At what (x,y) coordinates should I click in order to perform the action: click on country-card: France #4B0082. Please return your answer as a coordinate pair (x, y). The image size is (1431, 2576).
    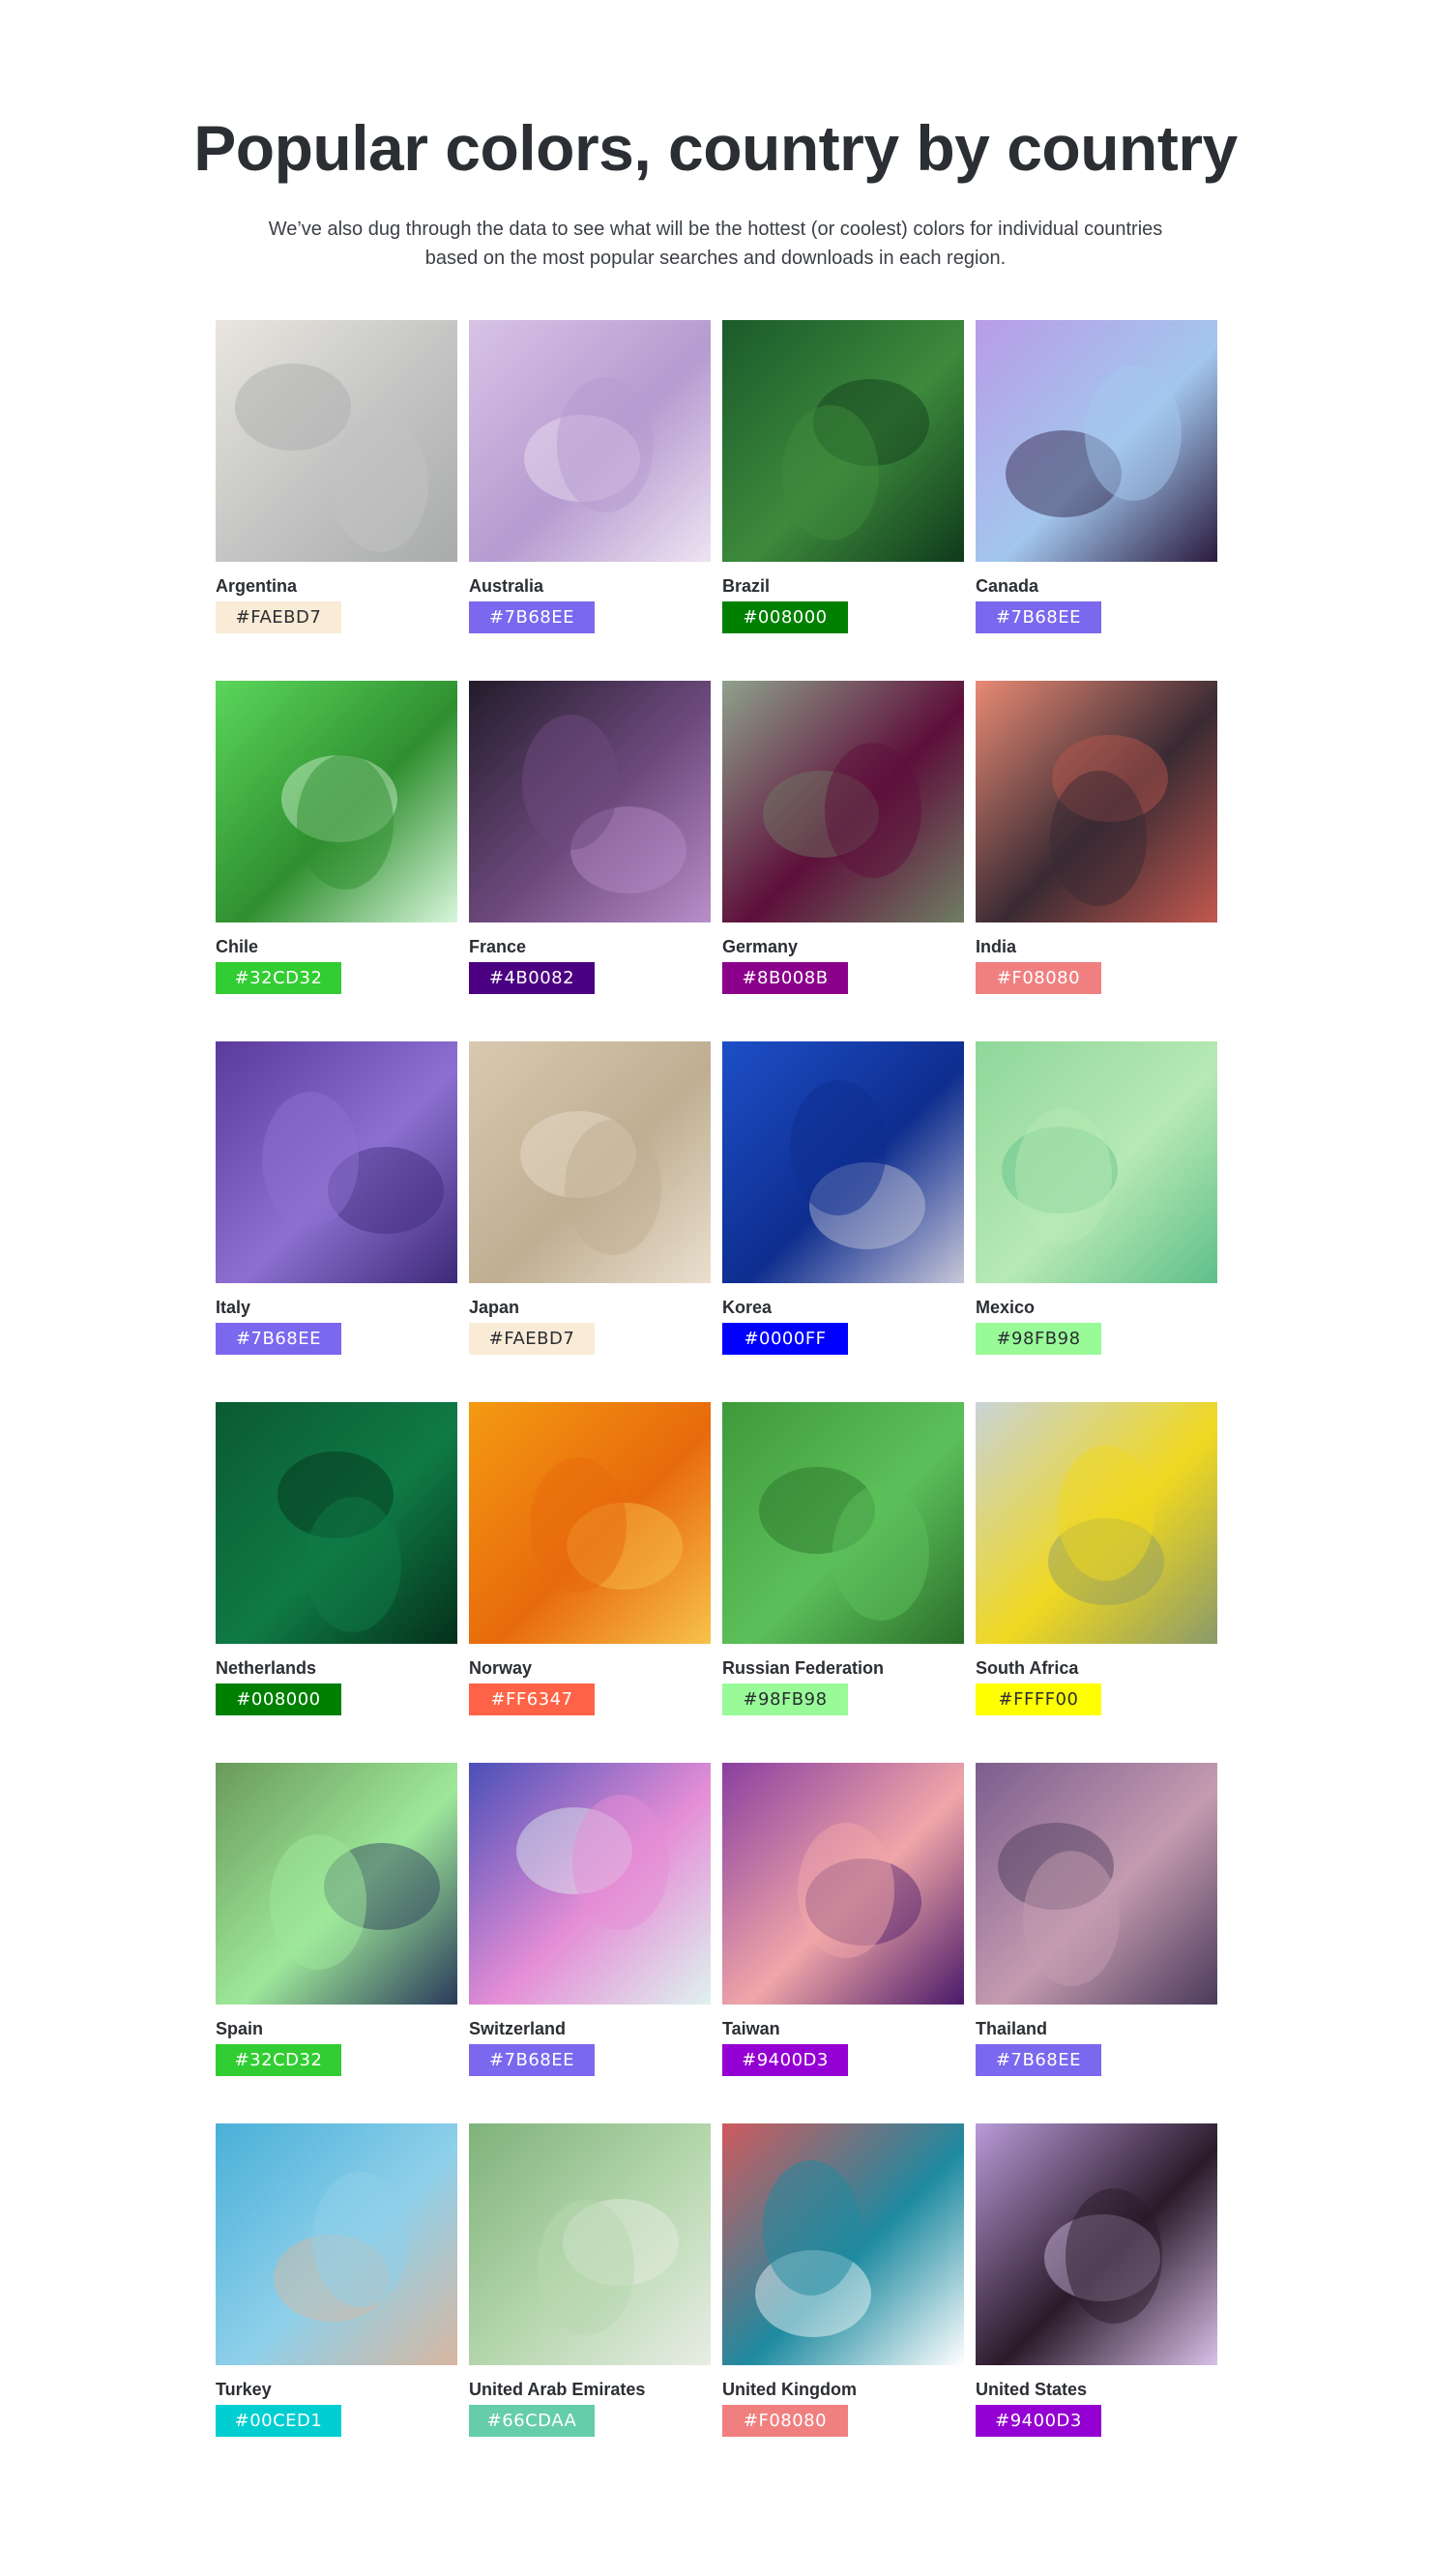
    Looking at the image, I should click on (590, 861).